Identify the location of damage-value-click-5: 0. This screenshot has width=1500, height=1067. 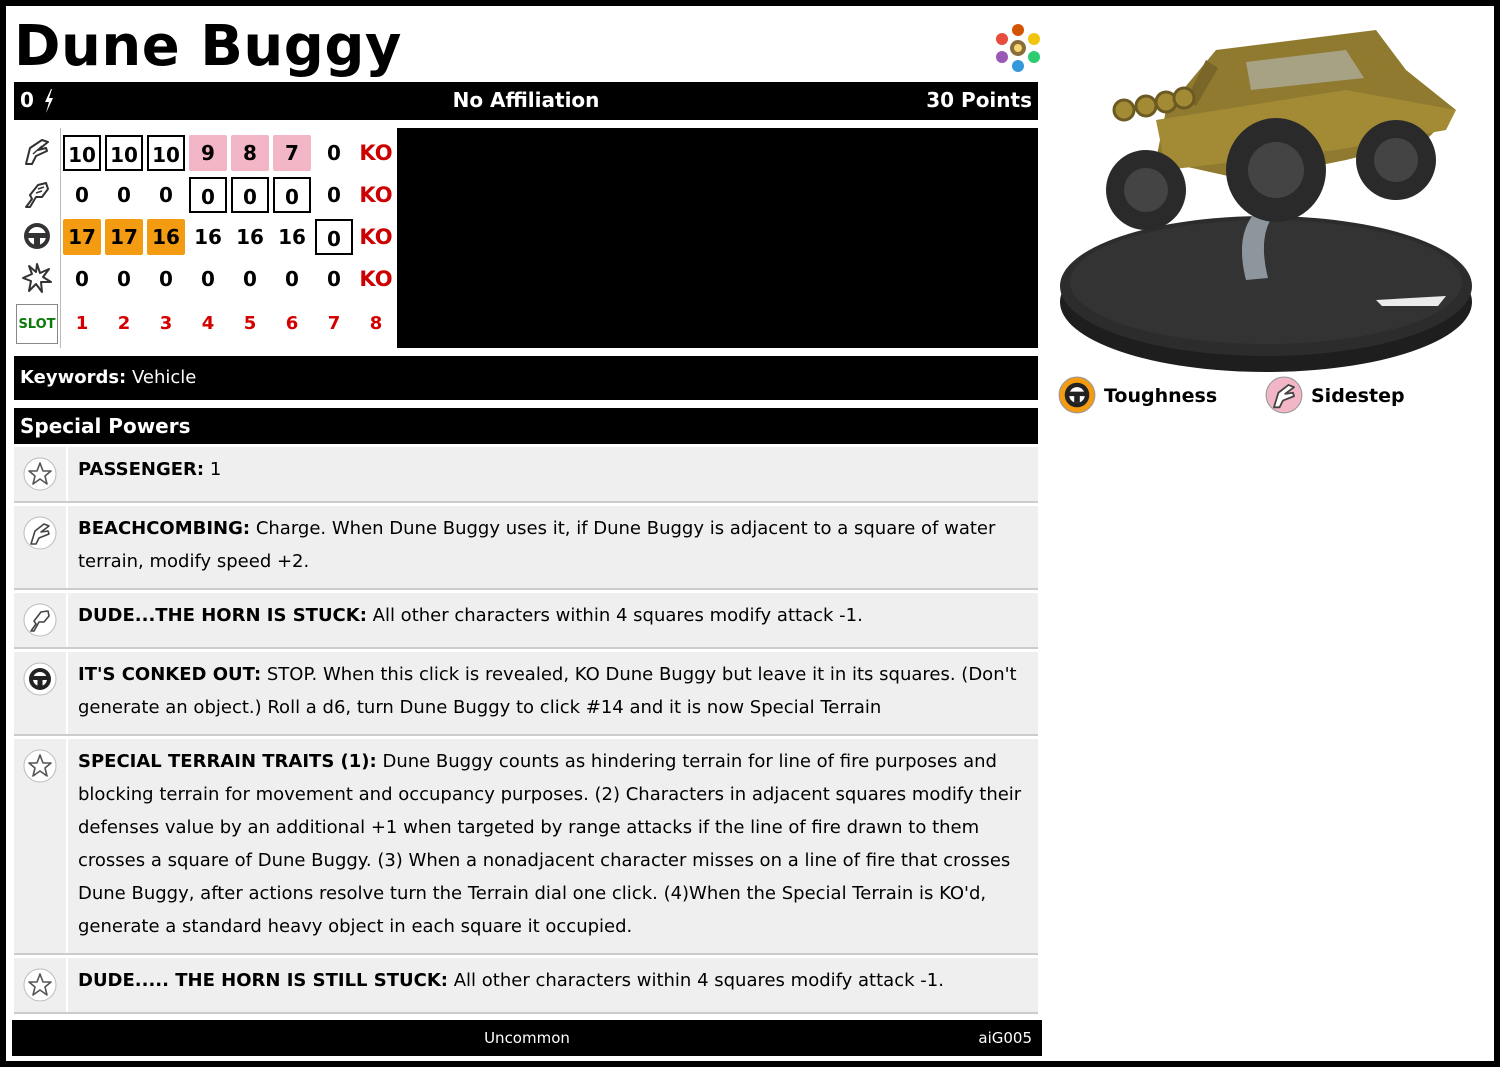
(250, 279).